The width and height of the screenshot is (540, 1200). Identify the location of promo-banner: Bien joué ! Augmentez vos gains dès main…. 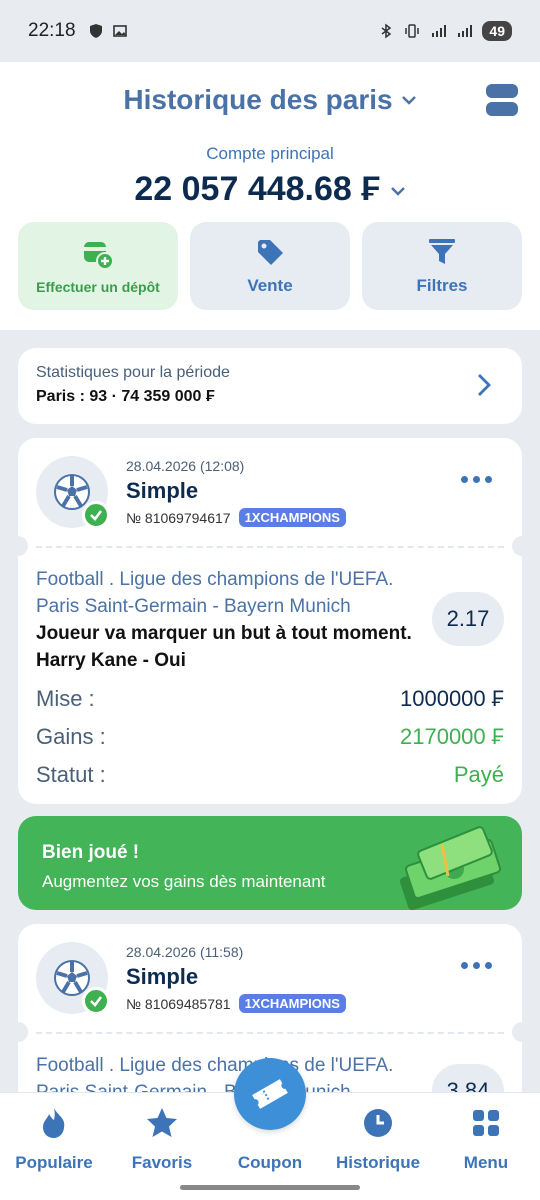
(270, 863).